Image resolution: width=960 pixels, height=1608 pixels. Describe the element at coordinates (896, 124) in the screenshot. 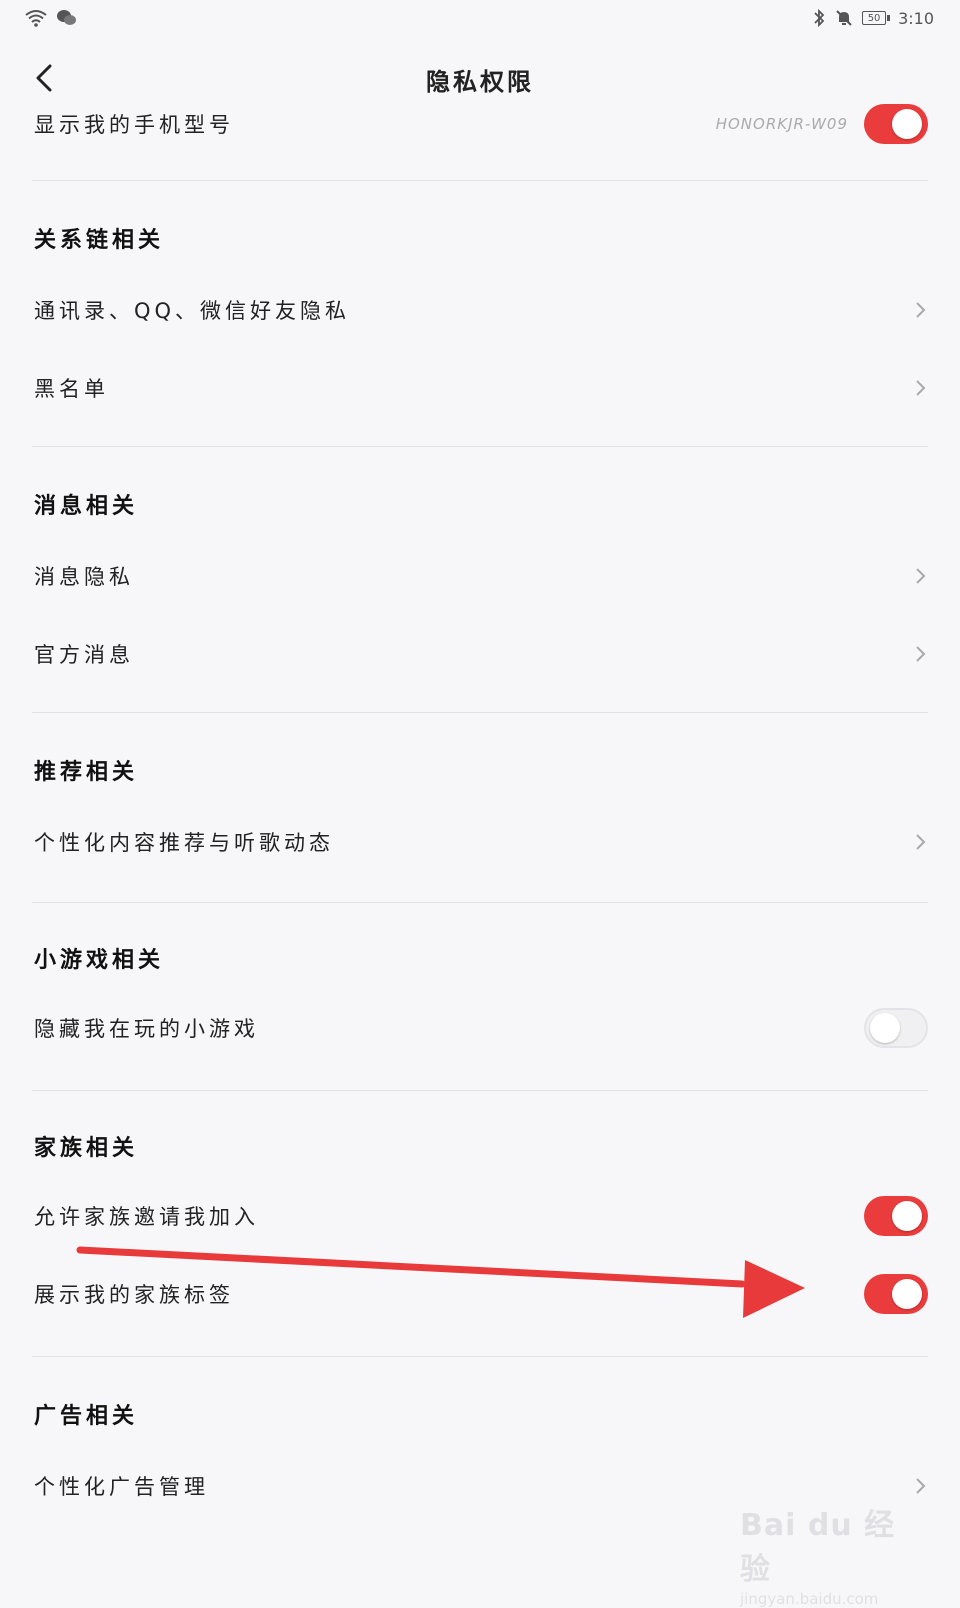

I see `toggle-show-phone-model` at that location.